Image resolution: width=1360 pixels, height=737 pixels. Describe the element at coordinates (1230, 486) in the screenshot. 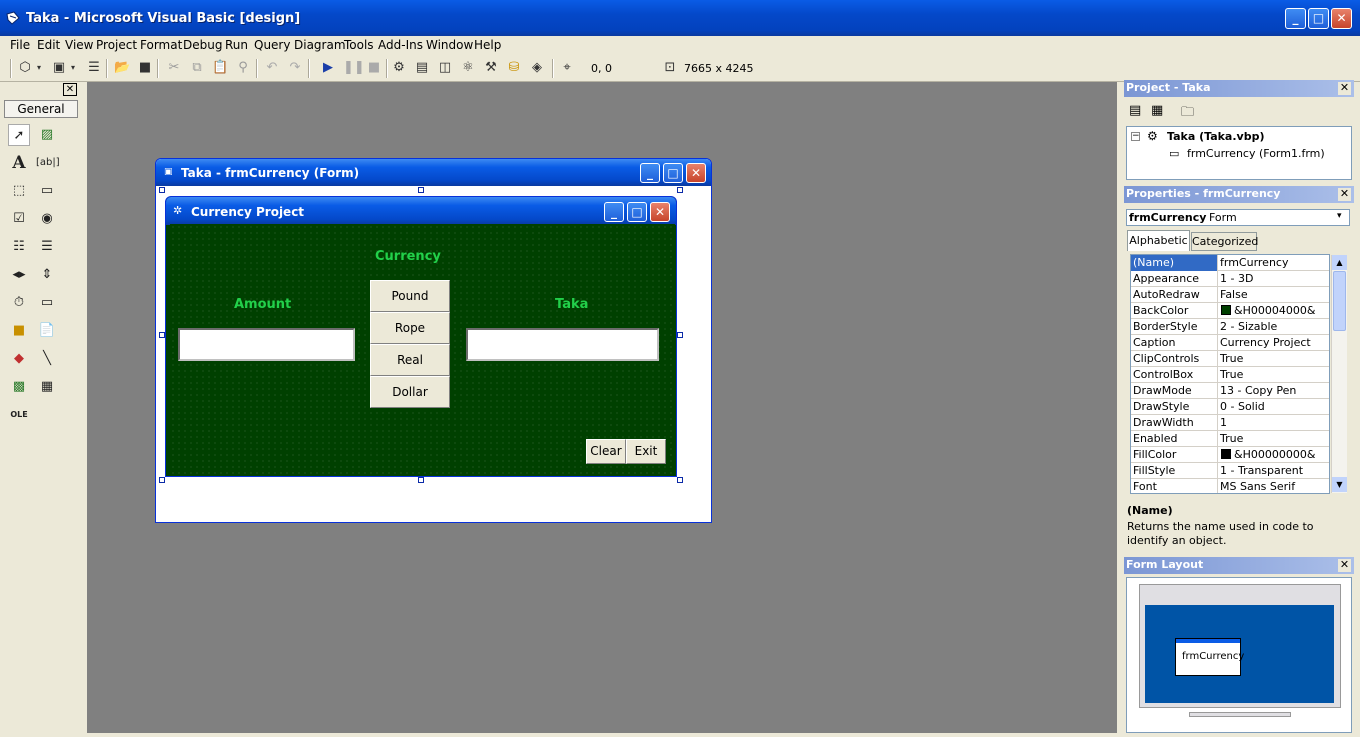

I see `property-row: Font MS Sans Serif` at that location.